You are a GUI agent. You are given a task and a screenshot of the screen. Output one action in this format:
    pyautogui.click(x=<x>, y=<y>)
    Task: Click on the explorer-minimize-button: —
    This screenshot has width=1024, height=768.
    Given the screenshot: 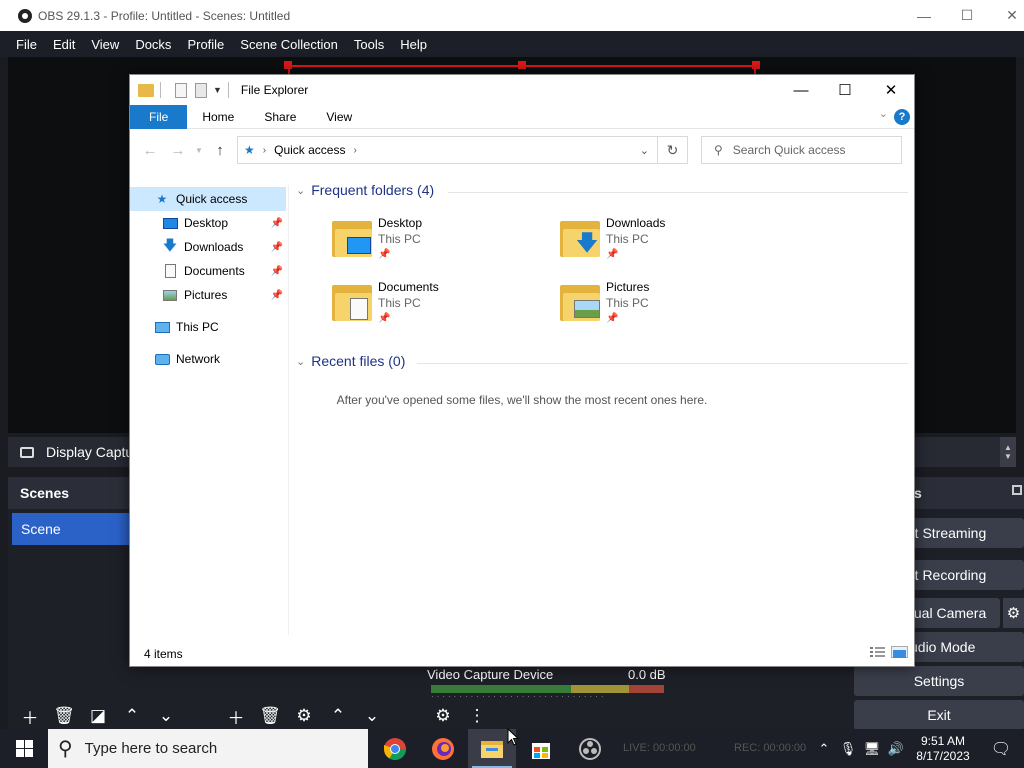 What is the action you would take?
    pyautogui.click(x=801, y=90)
    